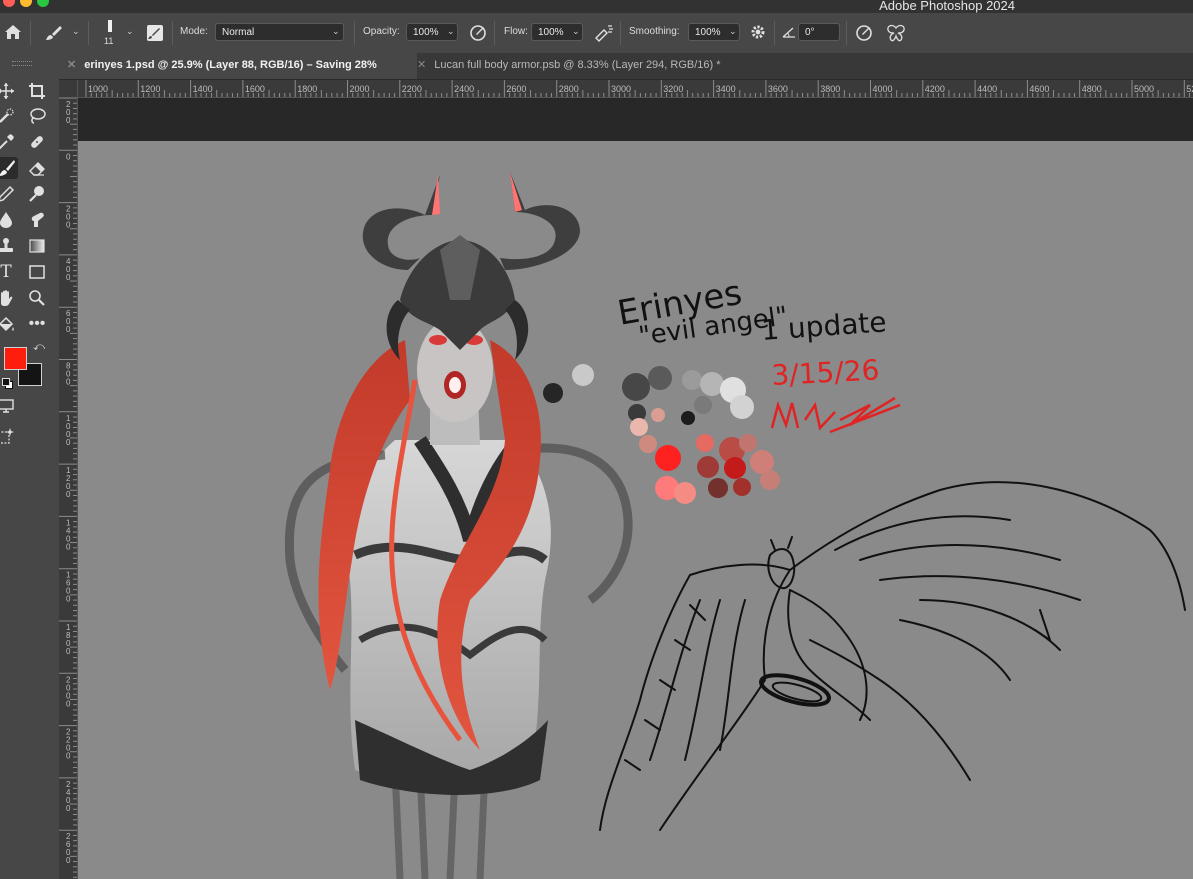 This screenshot has width=1193, height=879. Describe the element at coordinates (155, 35) in the screenshot. I see `brush-settings-icon` at that location.